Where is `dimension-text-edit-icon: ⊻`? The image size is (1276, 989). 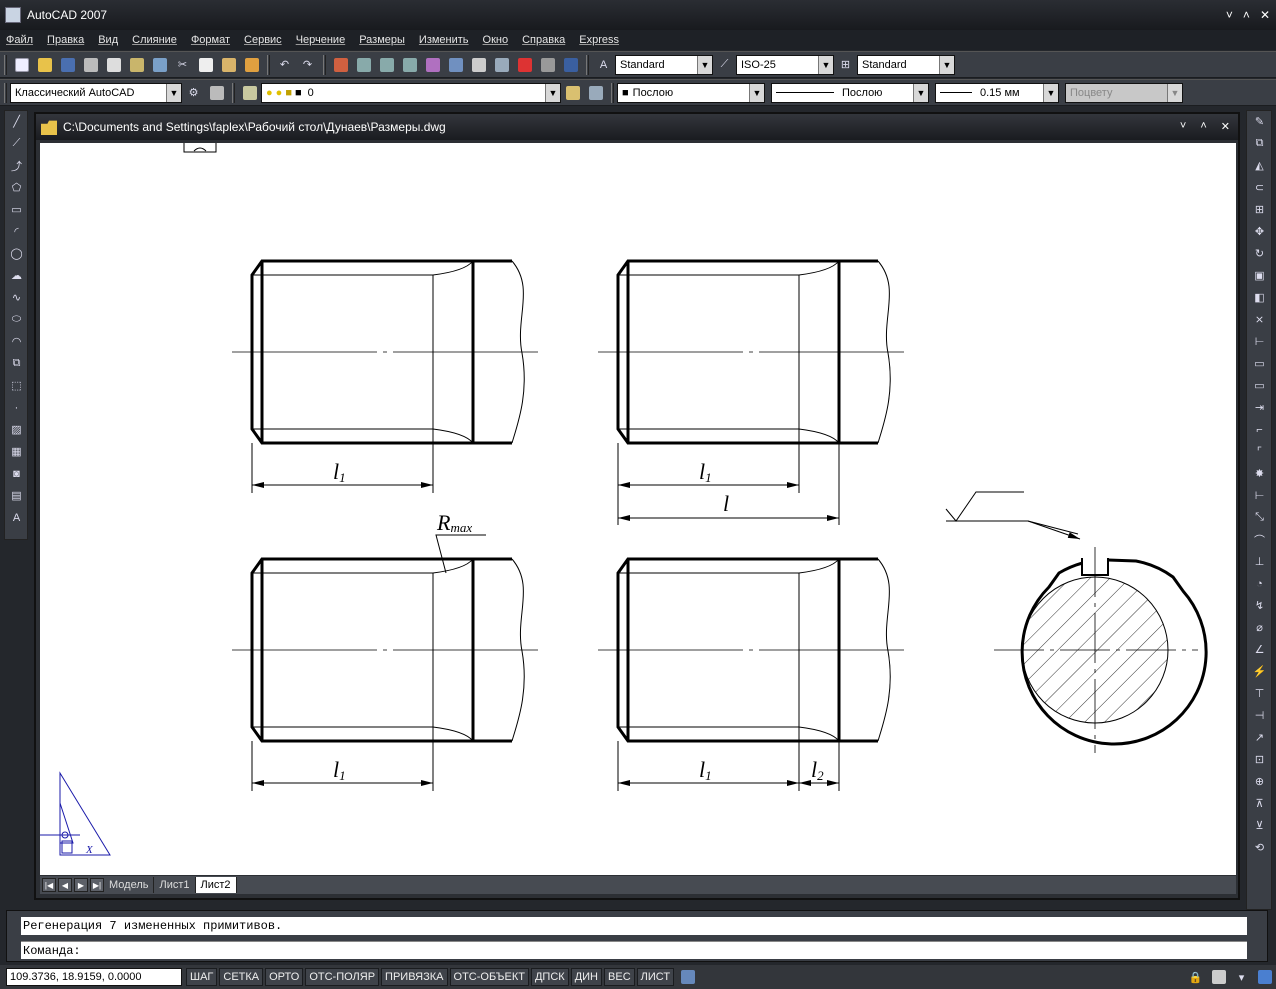 dimension-text-edit-icon: ⊻ is located at coordinates (1259, 825).